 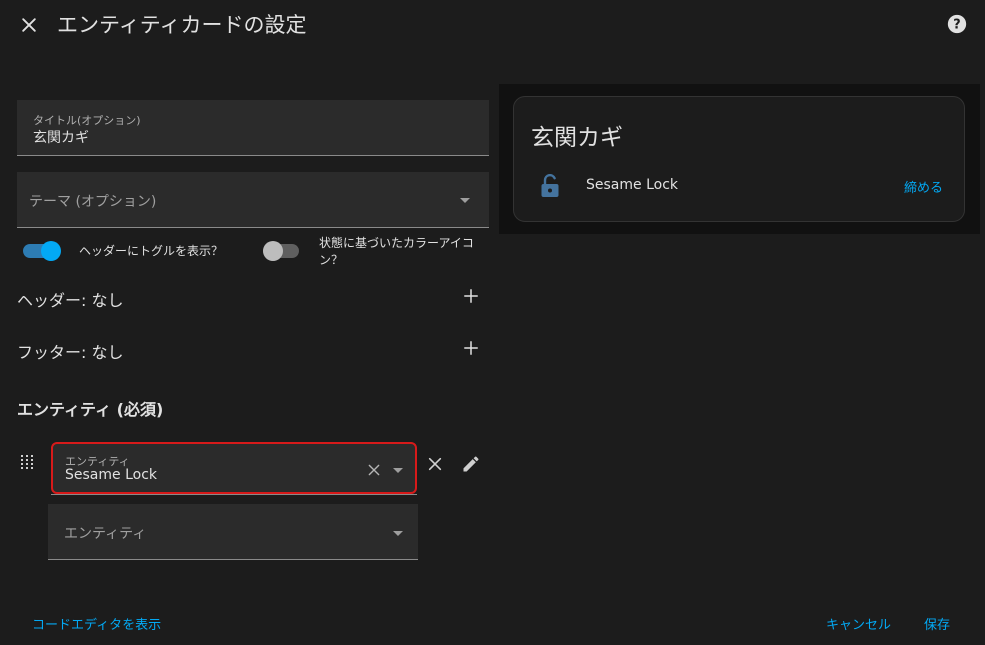 What do you see at coordinates (151, 251) in the screenshot?
I see `show-header-toggle-label: ヘッダーにトグルを表示？` at bounding box center [151, 251].